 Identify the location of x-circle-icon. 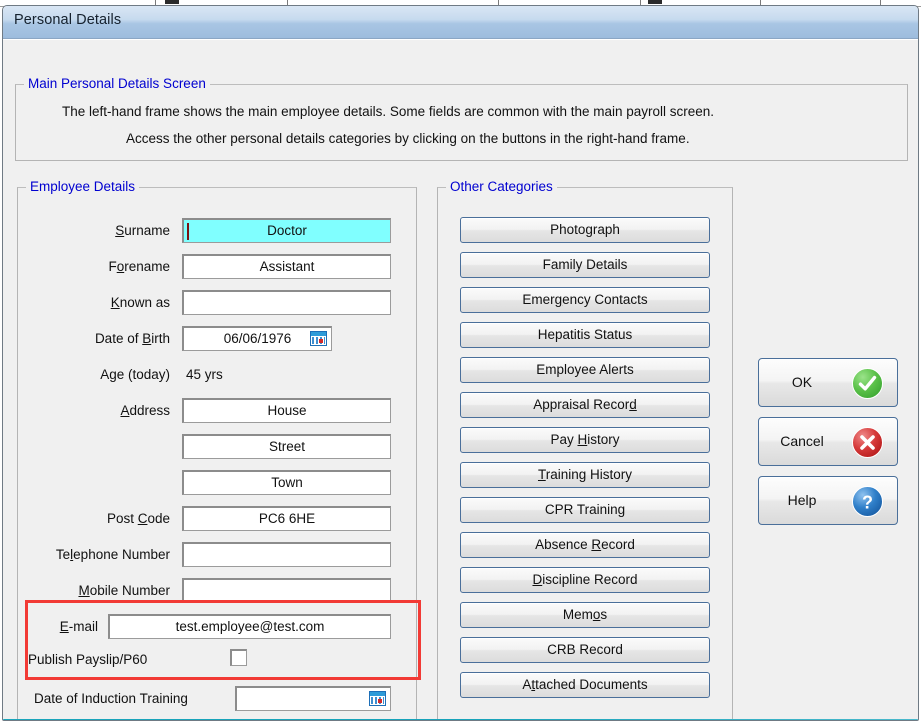
(867, 442).